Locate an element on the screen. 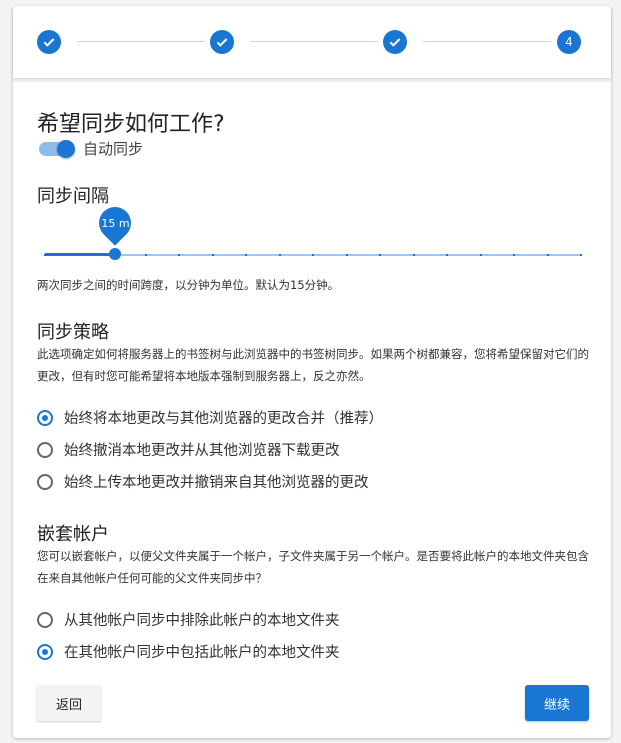  strategy-option-upload: 始终上传本地更改并撤销来自其他浏览器的更改 is located at coordinates (203, 481).